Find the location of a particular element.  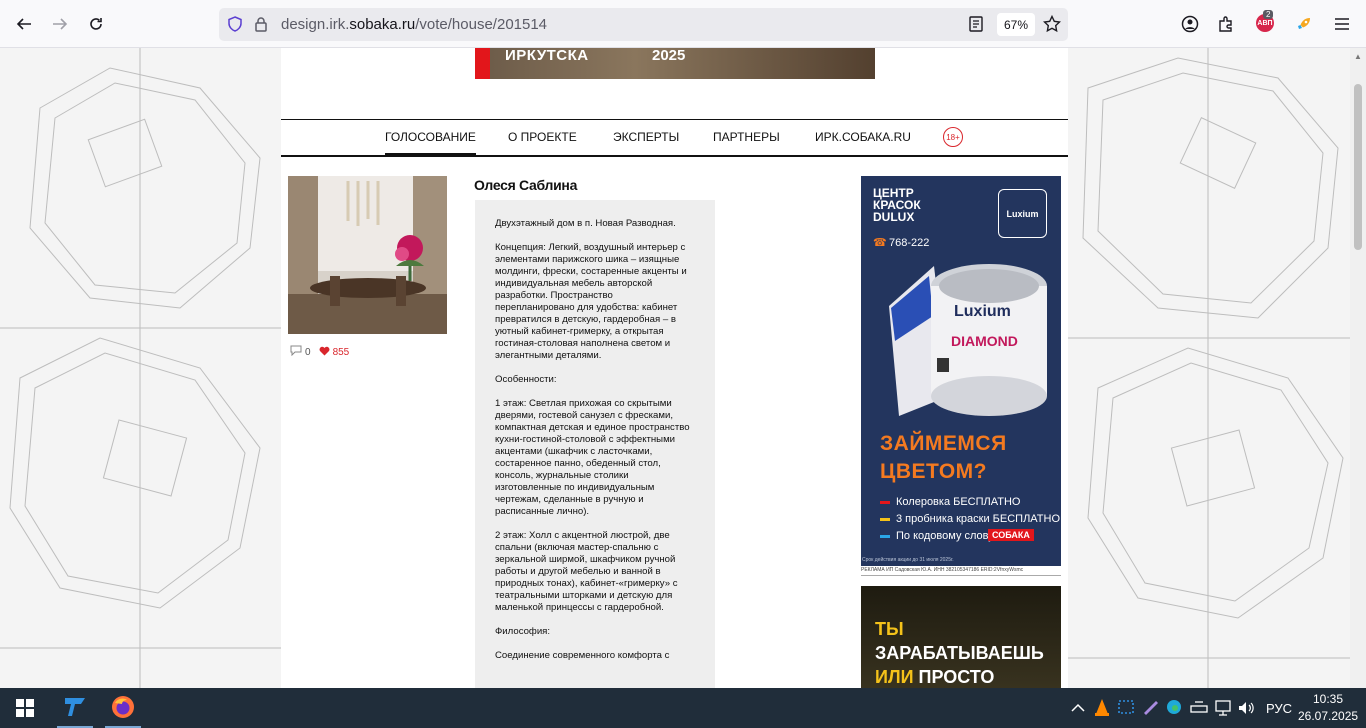

top-banner-ad: ИРКУТСКА 2025 is located at coordinates (675, 63).